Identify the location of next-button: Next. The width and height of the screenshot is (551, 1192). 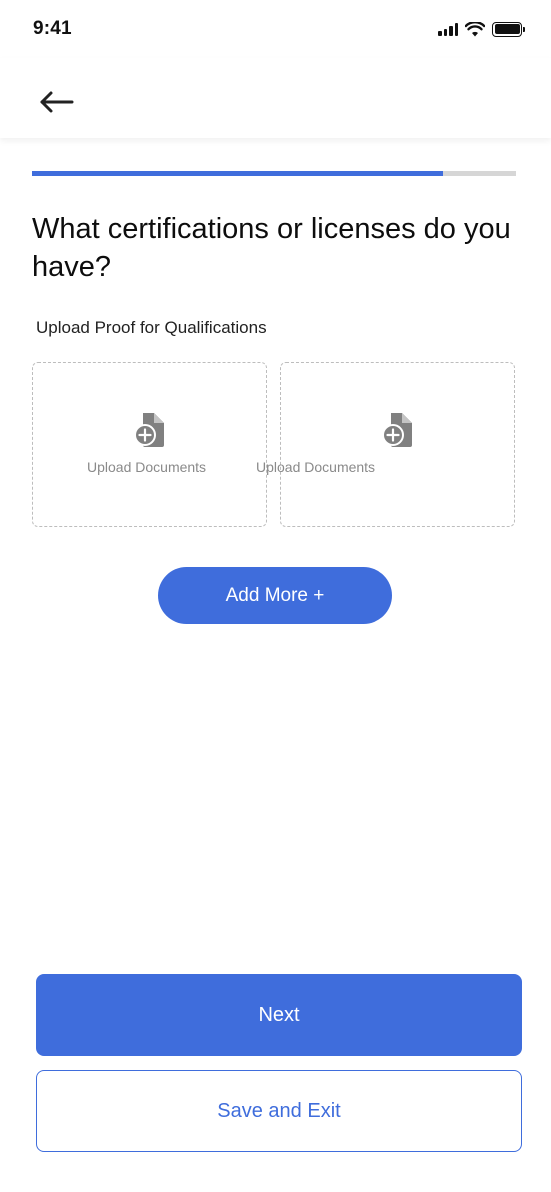
(279, 1015).